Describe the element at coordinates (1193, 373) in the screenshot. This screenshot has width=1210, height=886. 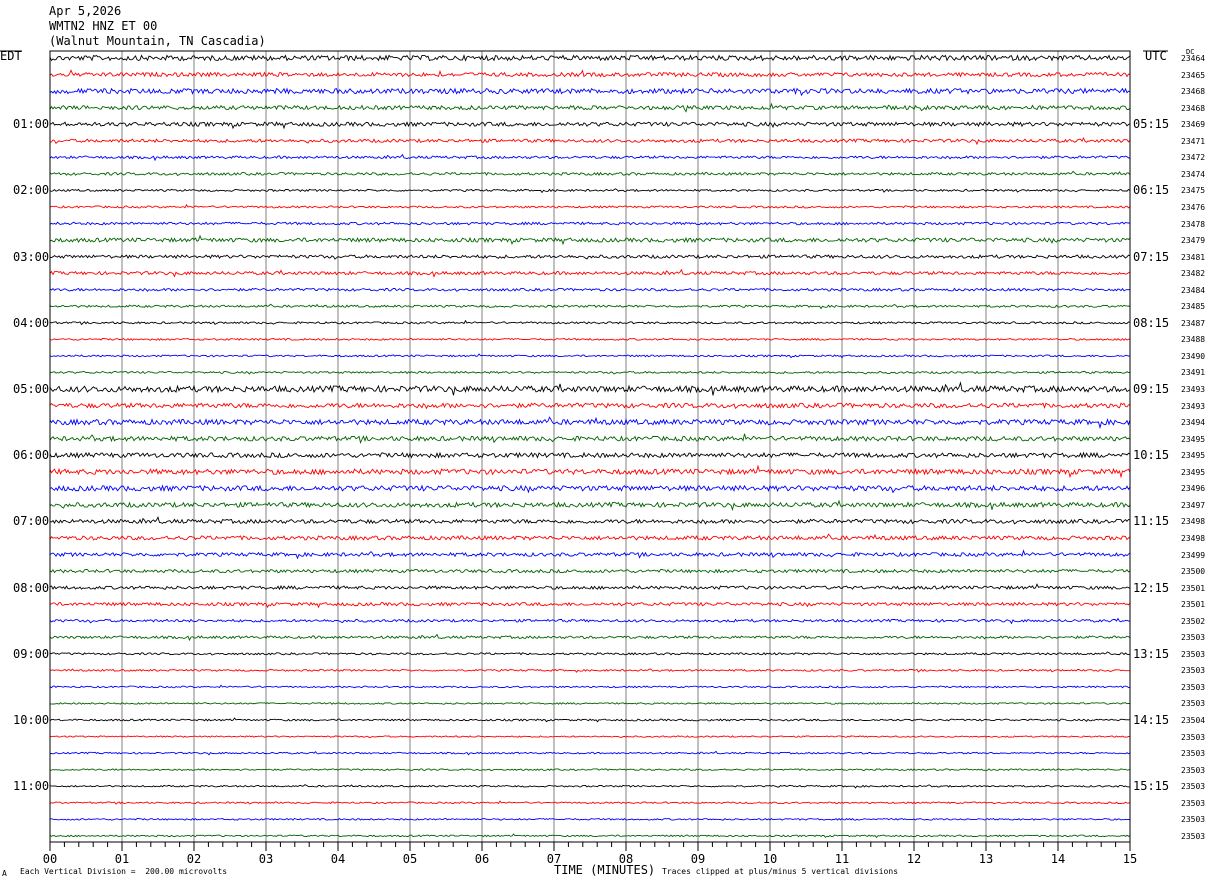
I see `dc-offset-label: 23491` at that location.